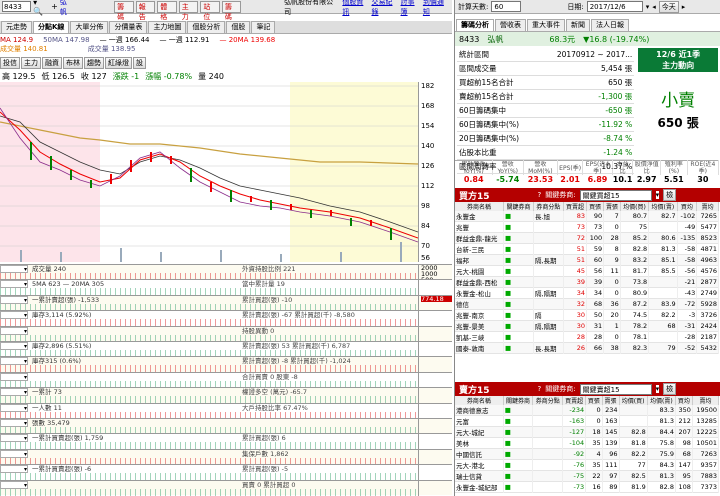 Image resolution: width=720 pixels, height=496 pixels. I want to click on btn-trust: 投信, so click(10, 63).